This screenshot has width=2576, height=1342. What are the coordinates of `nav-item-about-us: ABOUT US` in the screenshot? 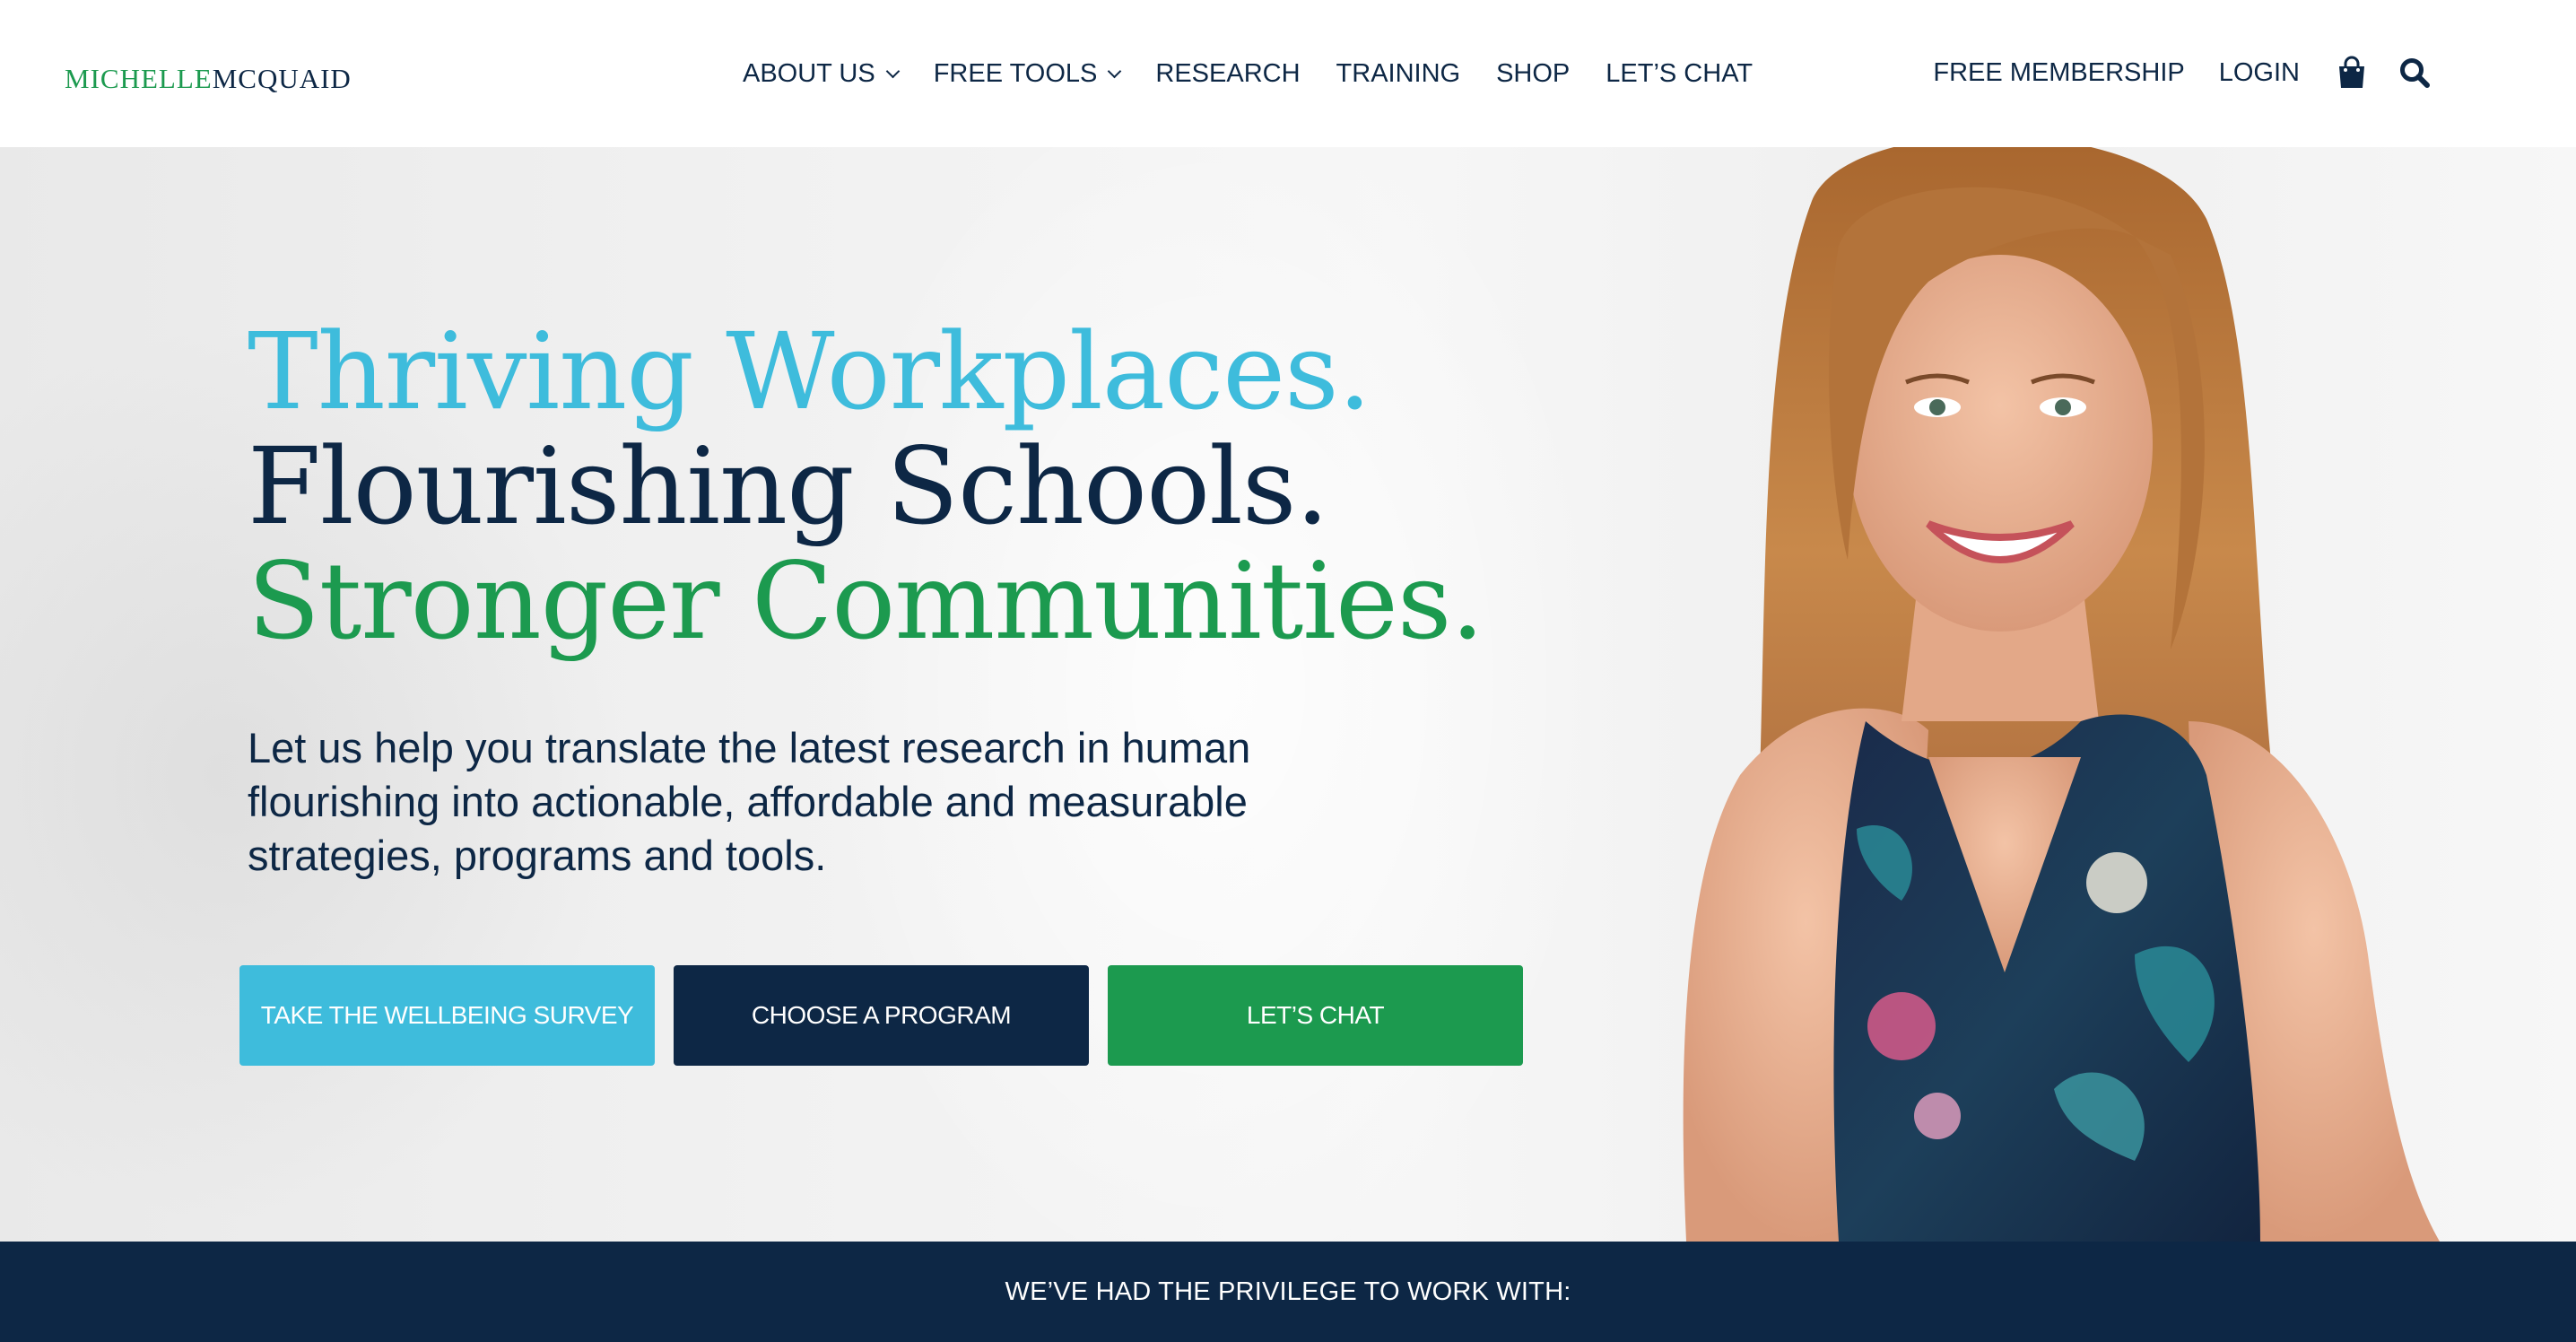 It's located at (821, 73).